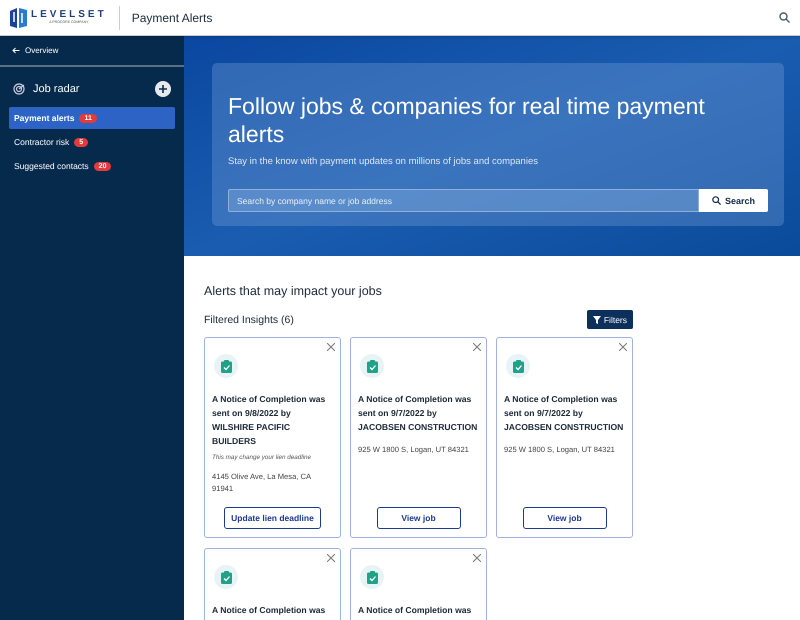  I want to click on filter-icon, so click(596, 320).